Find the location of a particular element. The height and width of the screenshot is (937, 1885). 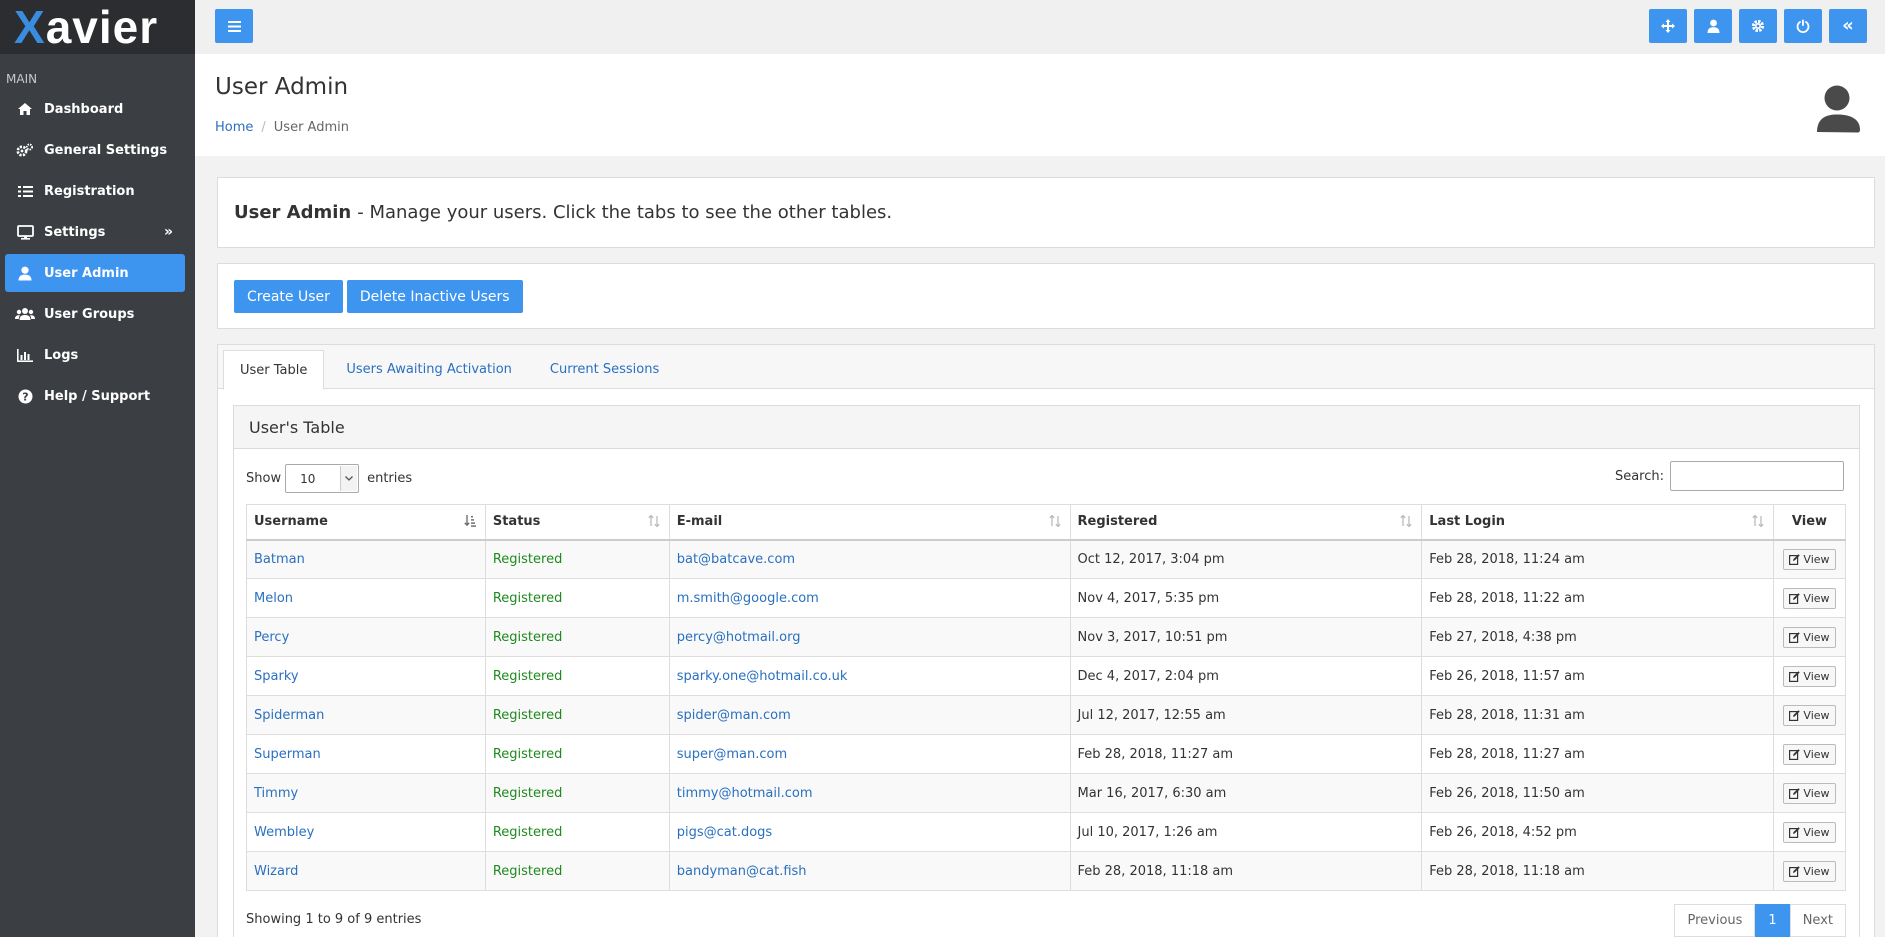

breadcrumb-home-link: Home is located at coordinates (234, 127).